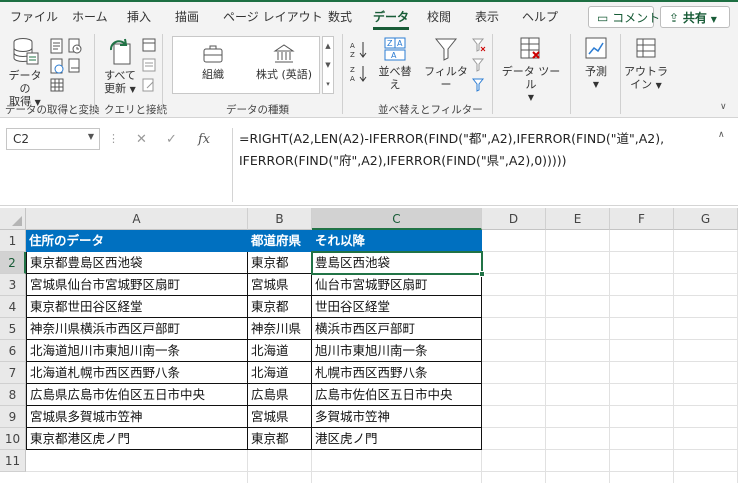  I want to click on filter-button: フィルター, so click(446, 63).